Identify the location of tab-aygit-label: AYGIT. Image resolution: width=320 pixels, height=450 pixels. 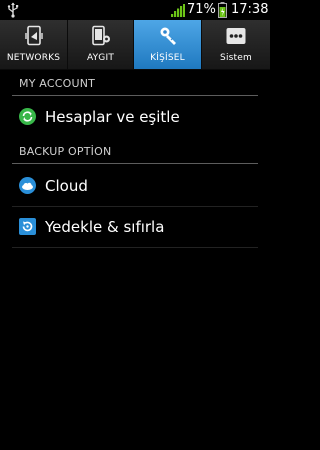
(100, 58).